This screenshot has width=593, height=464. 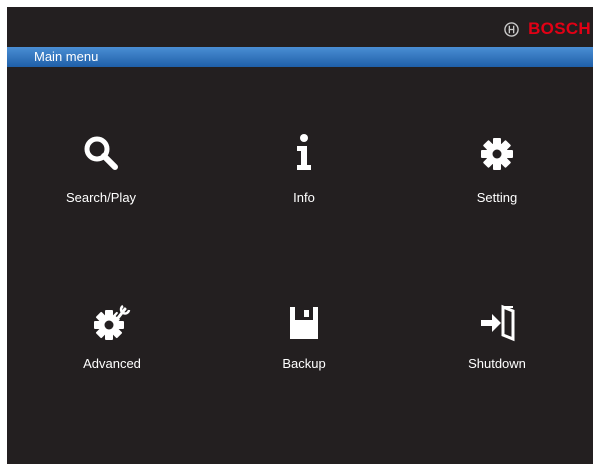 I want to click on floppy-disk-icon, so click(x=304, y=323).